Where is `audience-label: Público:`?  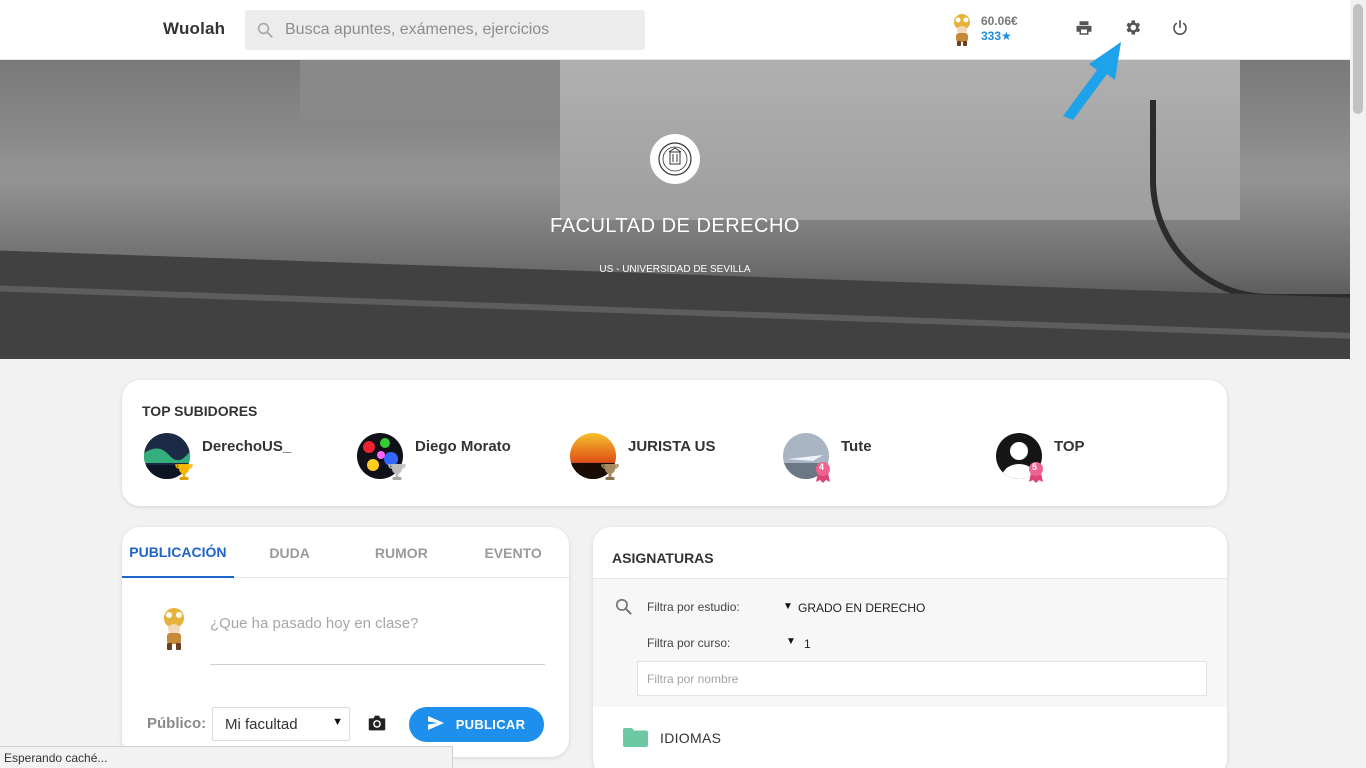 audience-label: Público: is located at coordinates (177, 723).